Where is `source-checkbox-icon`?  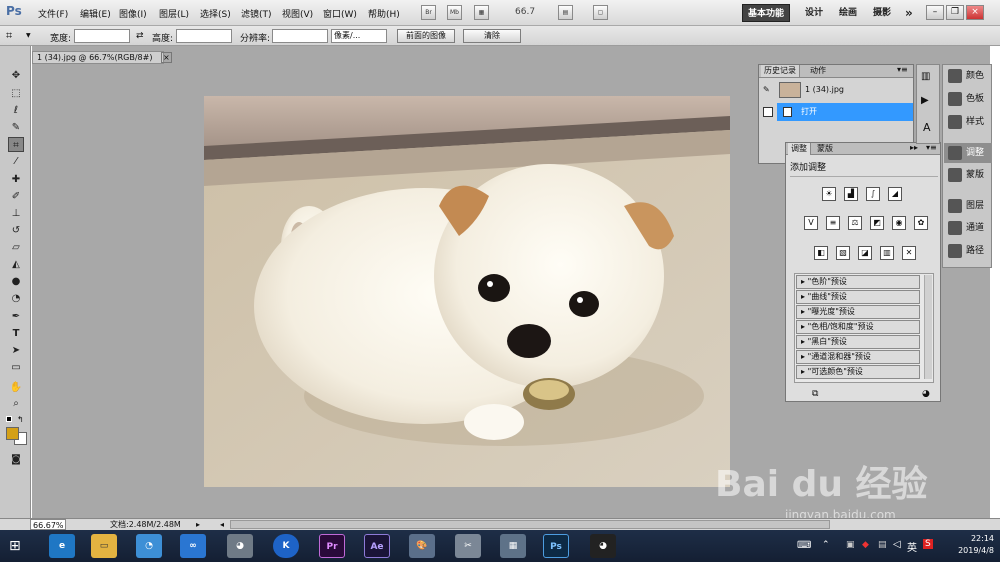
source-checkbox-icon is located at coordinates (768, 112).